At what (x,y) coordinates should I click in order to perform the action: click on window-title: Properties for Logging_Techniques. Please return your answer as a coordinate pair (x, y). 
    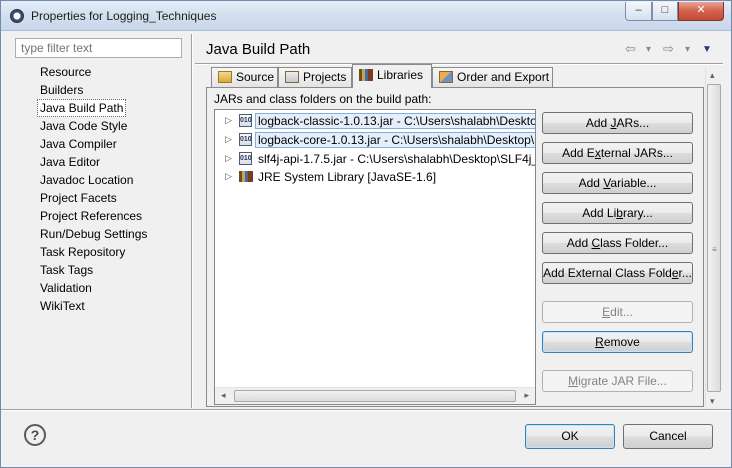
    Looking at the image, I should click on (124, 16).